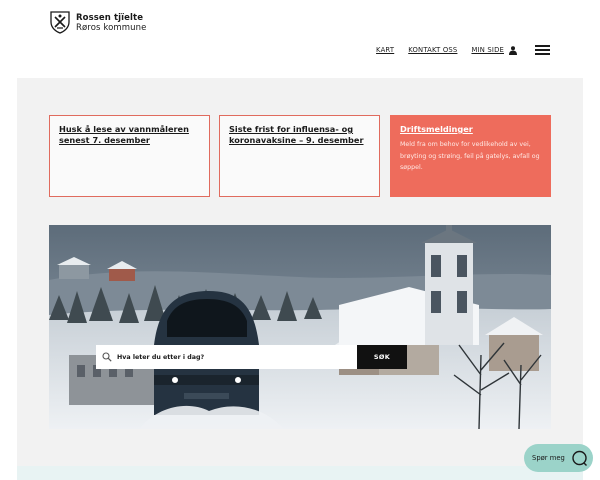  I want to click on site-logo: Rossen tjïelte Røros kommune, so click(98, 22).